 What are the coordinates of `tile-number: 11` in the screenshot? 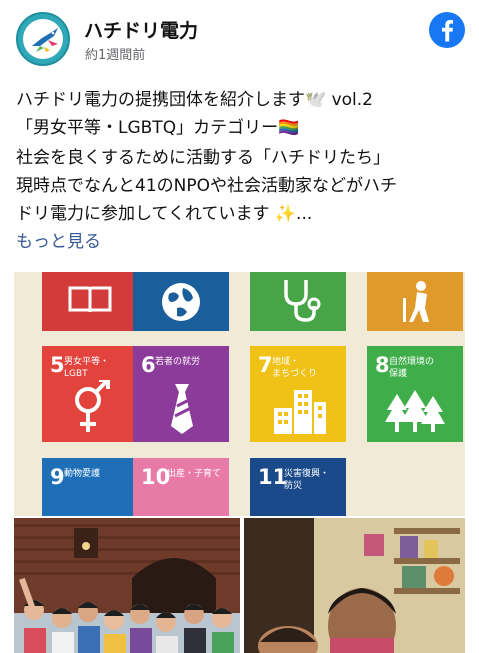 It's located at (273, 477).